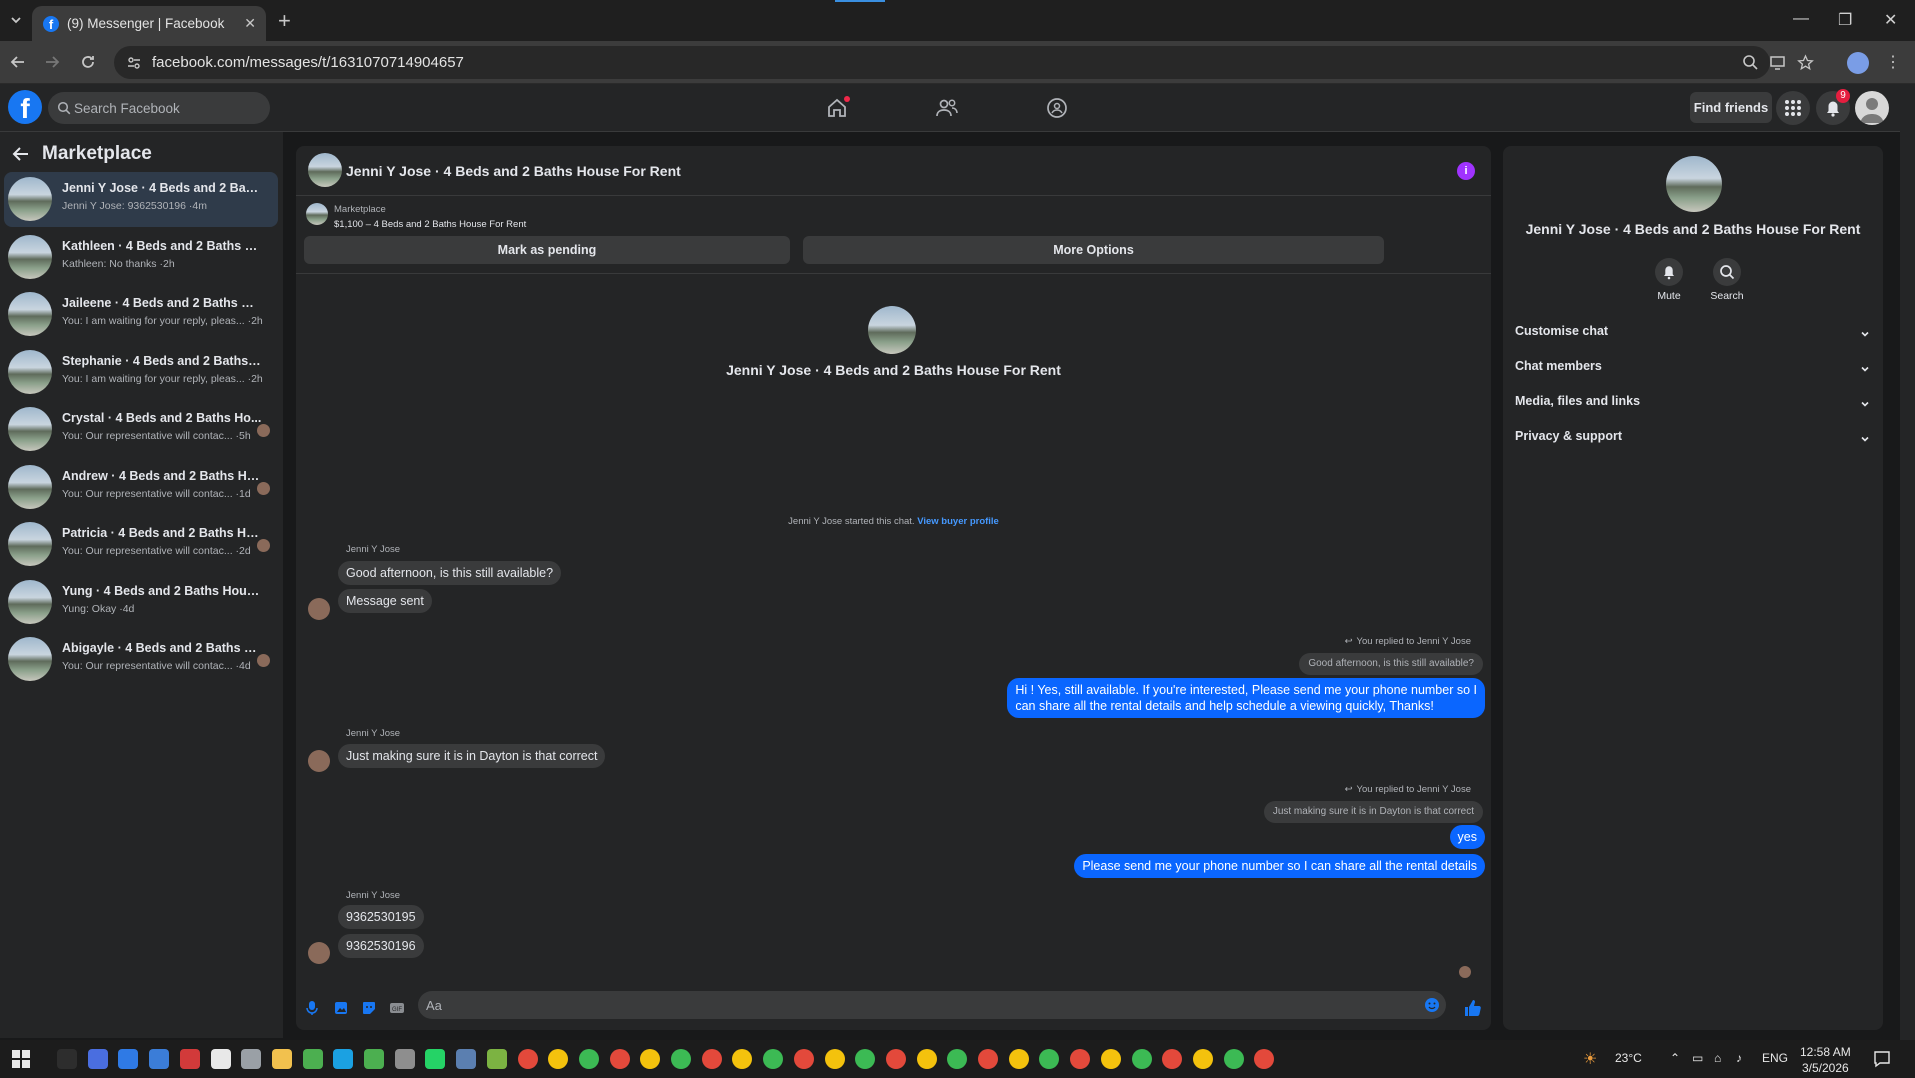 The image size is (1915, 1078). Describe the element at coordinates (1473, 1008) in the screenshot. I see `like-thumb-icon` at that location.